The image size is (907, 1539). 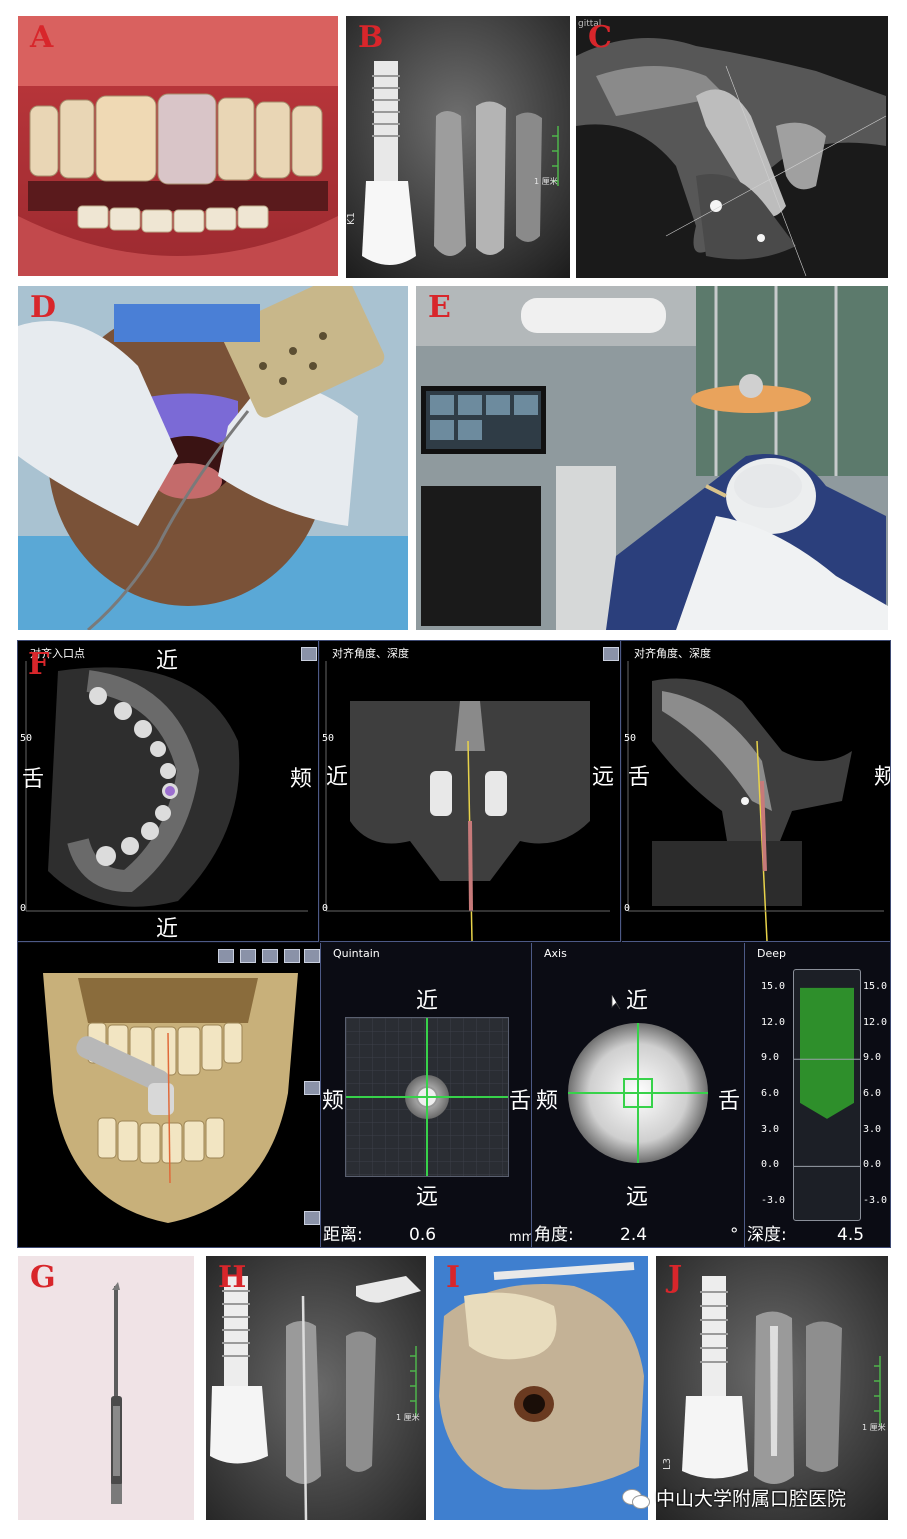 What do you see at coordinates (875, 1201) in the screenshot?
I see `depth-tick-right: -3.0` at bounding box center [875, 1201].